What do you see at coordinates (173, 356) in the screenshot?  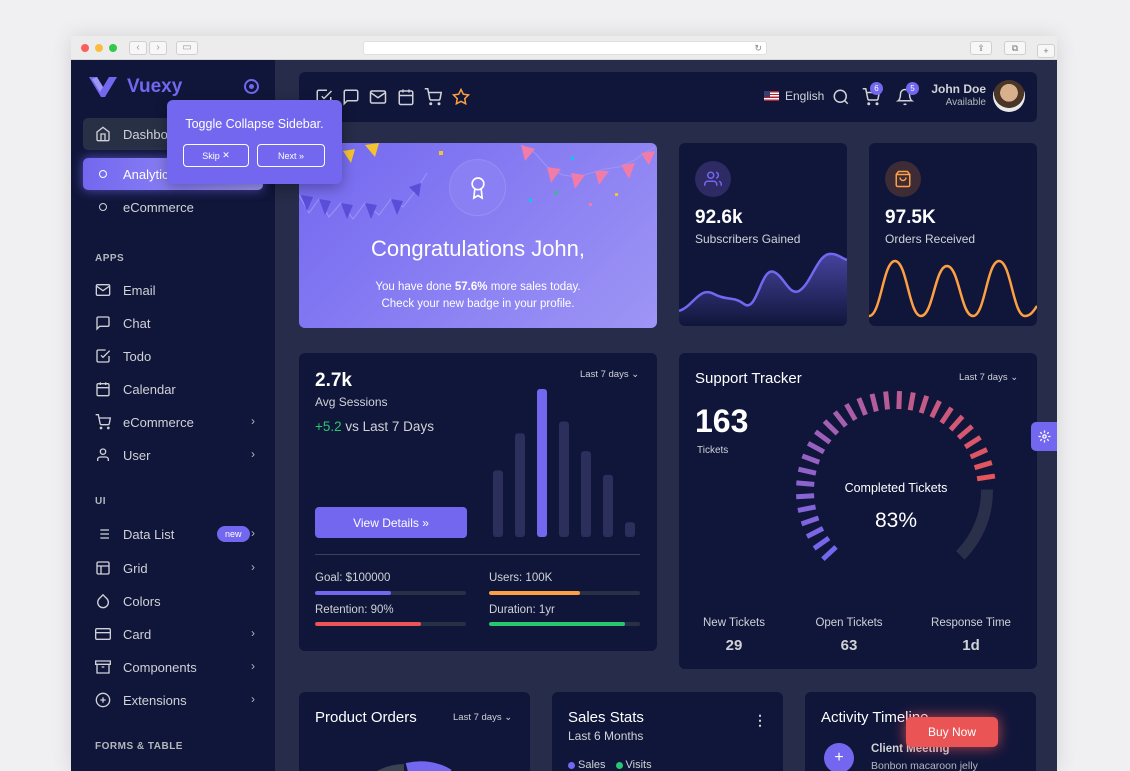 I see `sidebar-item-todo: Todo` at bounding box center [173, 356].